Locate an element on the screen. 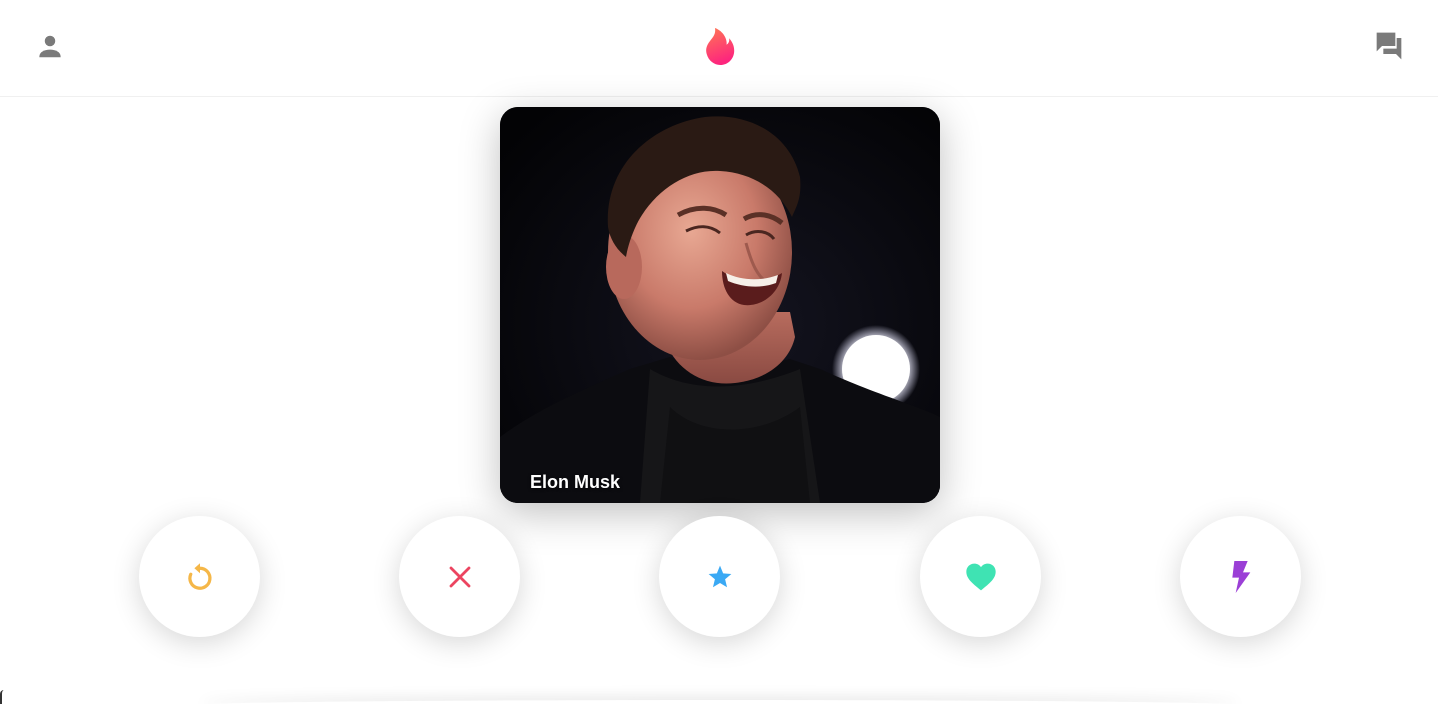 The height and width of the screenshot is (704, 1438). chat-bubbles-icon is located at coordinates (1389, 46).